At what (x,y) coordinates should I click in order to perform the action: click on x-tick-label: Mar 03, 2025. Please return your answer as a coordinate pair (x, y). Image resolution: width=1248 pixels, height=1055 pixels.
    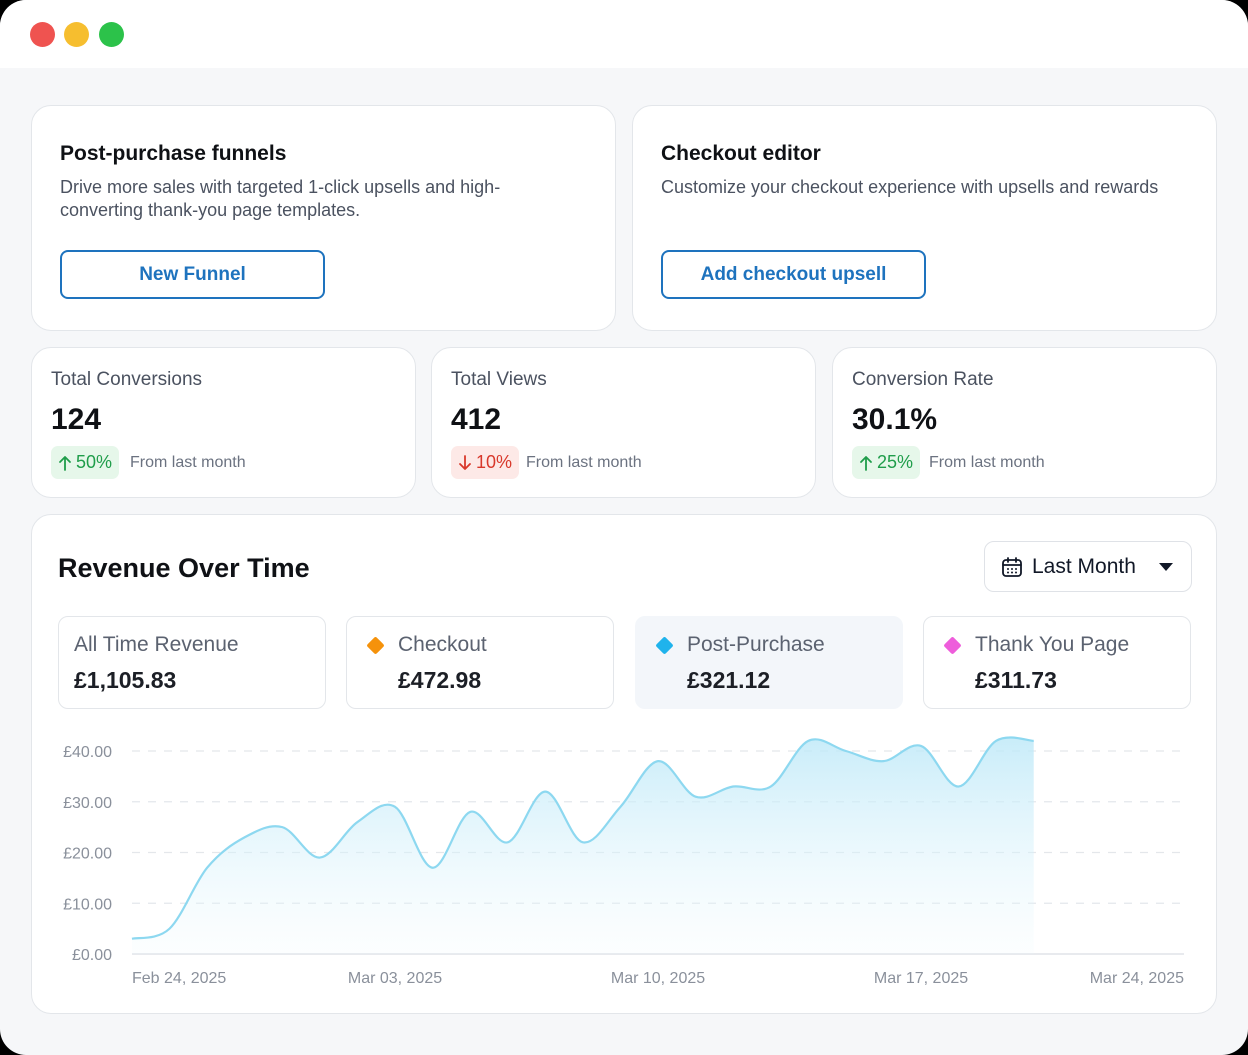
    Looking at the image, I should click on (395, 978).